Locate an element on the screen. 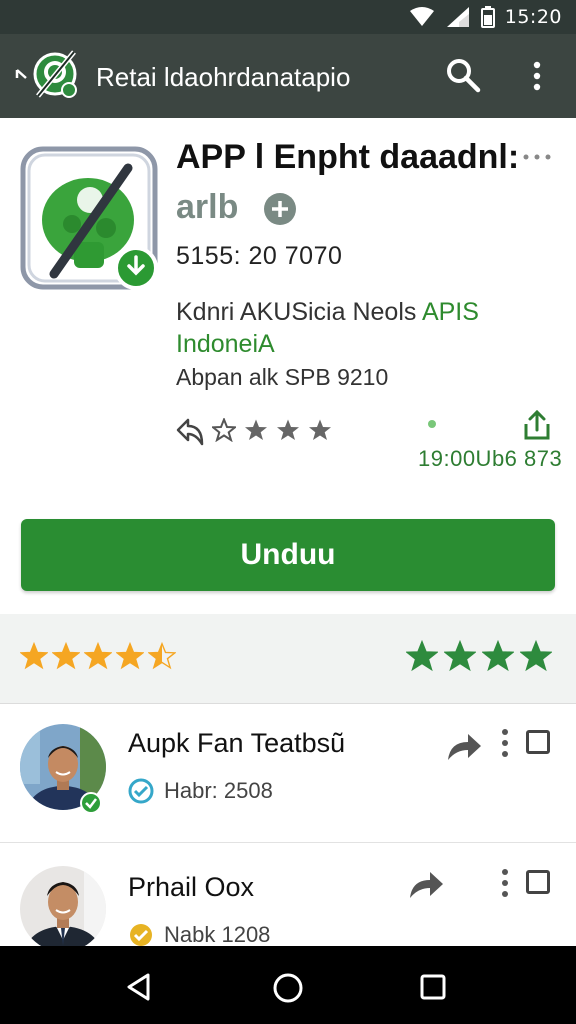 The width and height of the screenshot is (576, 1024). nav-back-icon is located at coordinates (139, 987).